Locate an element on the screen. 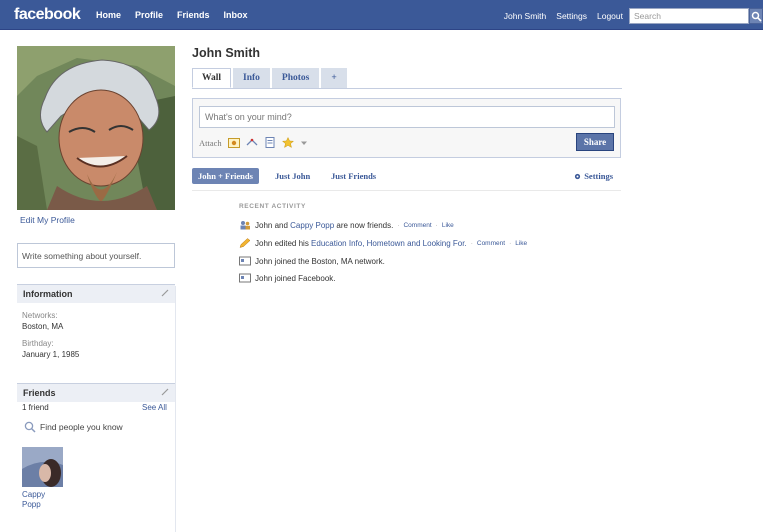 Image resolution: width=763 pixels, height=532 pixels. friends-section-header: Friends is located at coordinates (96, 392).